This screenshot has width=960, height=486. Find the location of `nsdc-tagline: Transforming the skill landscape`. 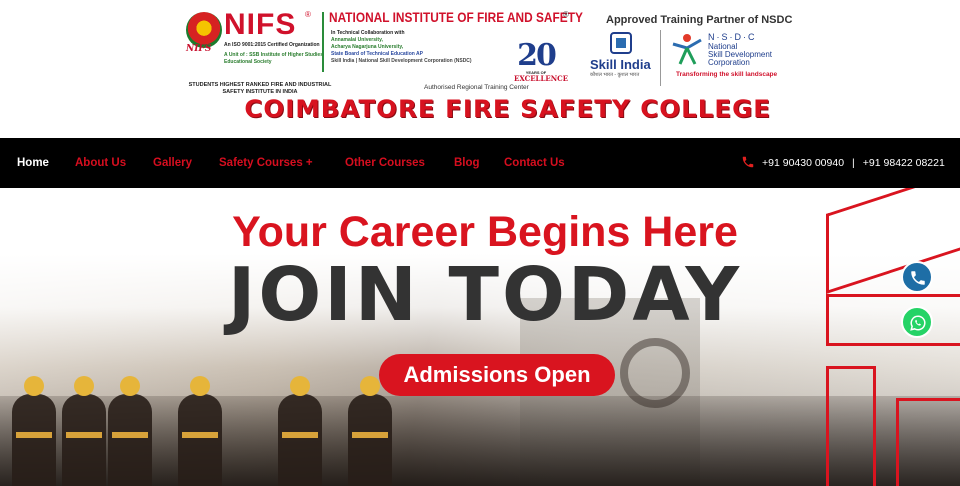

nsdc-tagline: Transforming the skill landscape is located at coordinates (727, 74).